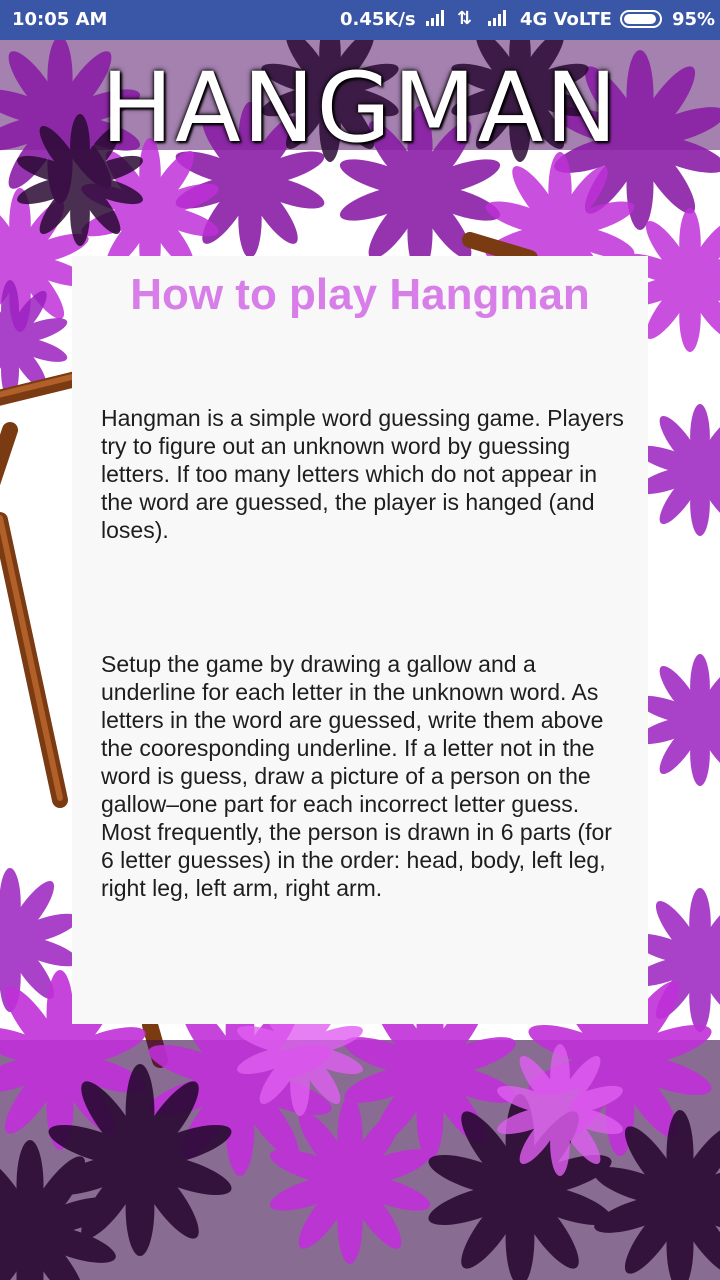 This screenshot has width=720, height=1280. What do you see at coordinates (465, 18) in the screenshot?
I see `data-transfer-icon: ⇅` at bounding box center [465, 18].